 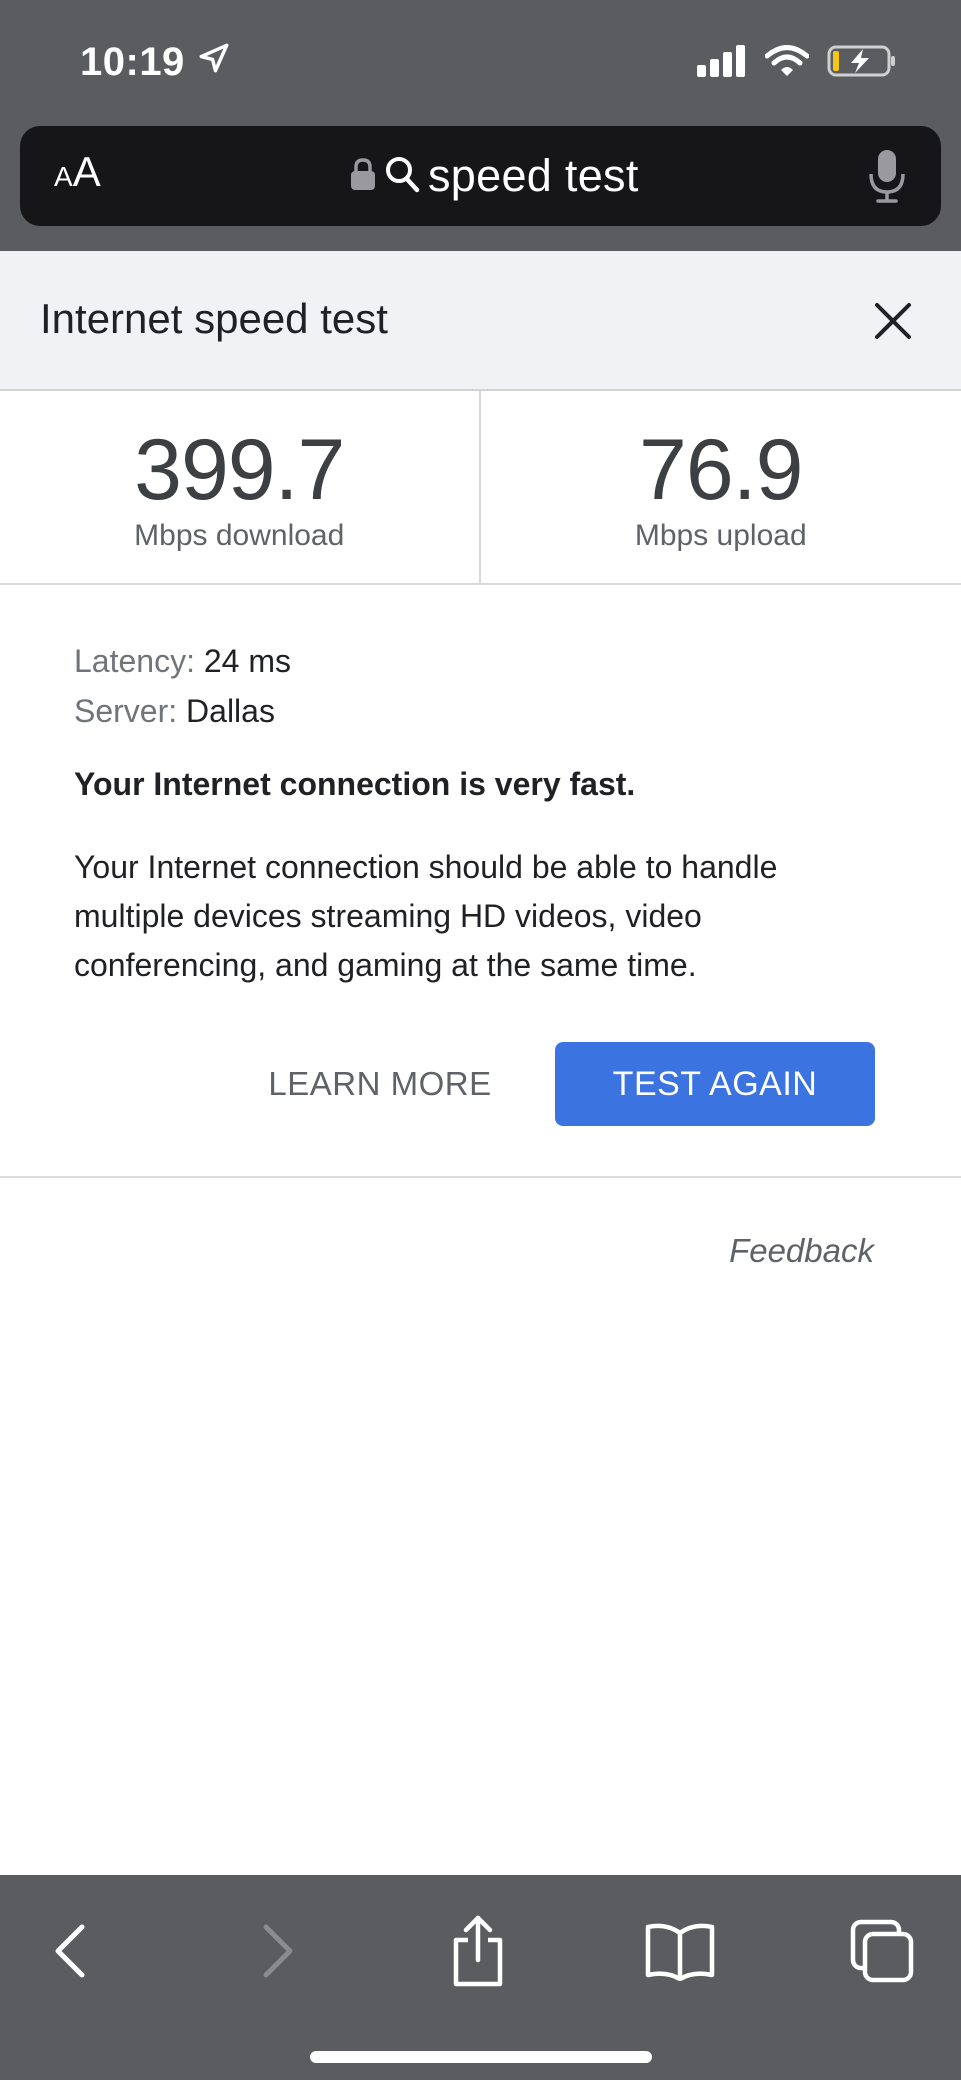 I want to click on speed-verdict: Your Internet connection is very fast., so click(x=355, y=784).